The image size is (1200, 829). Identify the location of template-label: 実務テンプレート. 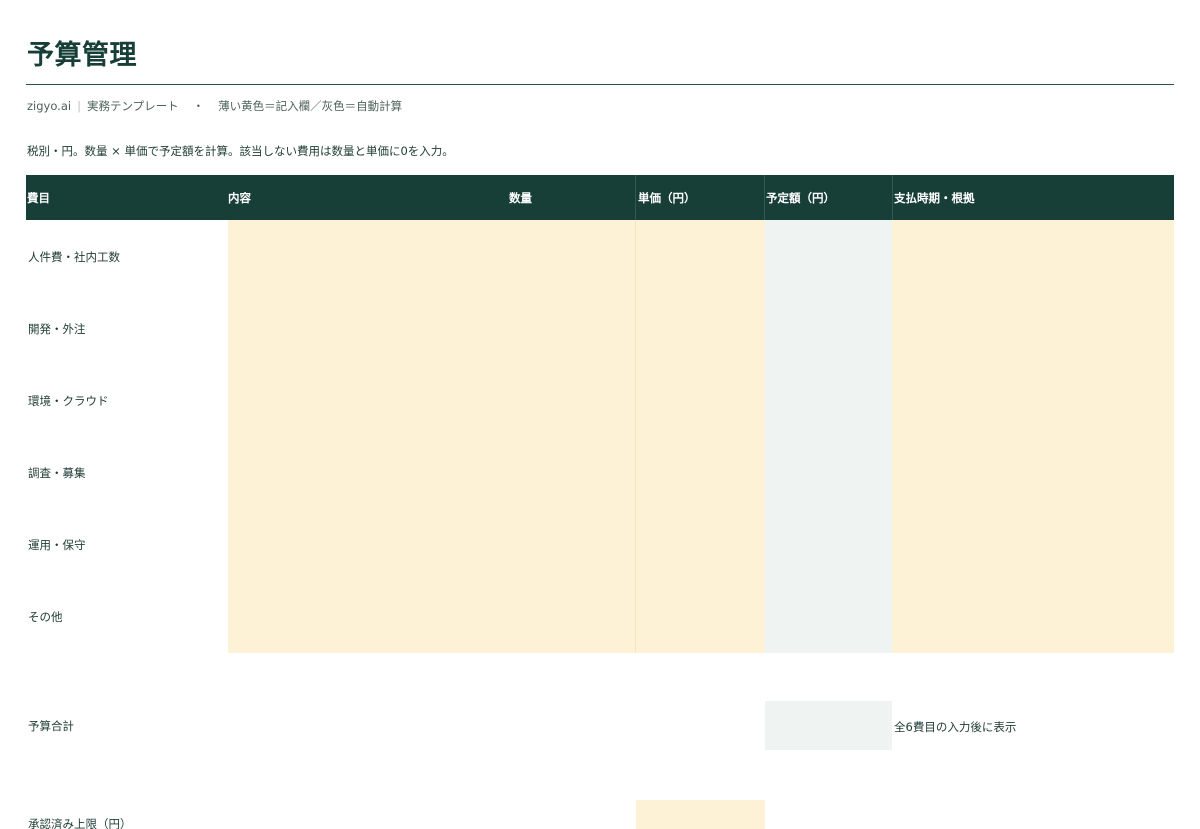
(132, 106).